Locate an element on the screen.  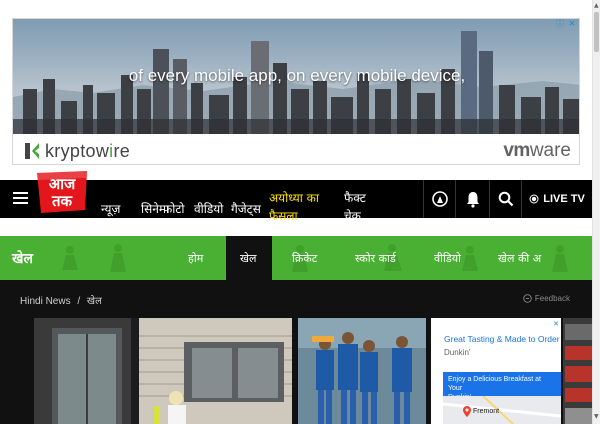
nav-item-ayodhya-line1: अयोध्या का is located at coordinates (294, 197).